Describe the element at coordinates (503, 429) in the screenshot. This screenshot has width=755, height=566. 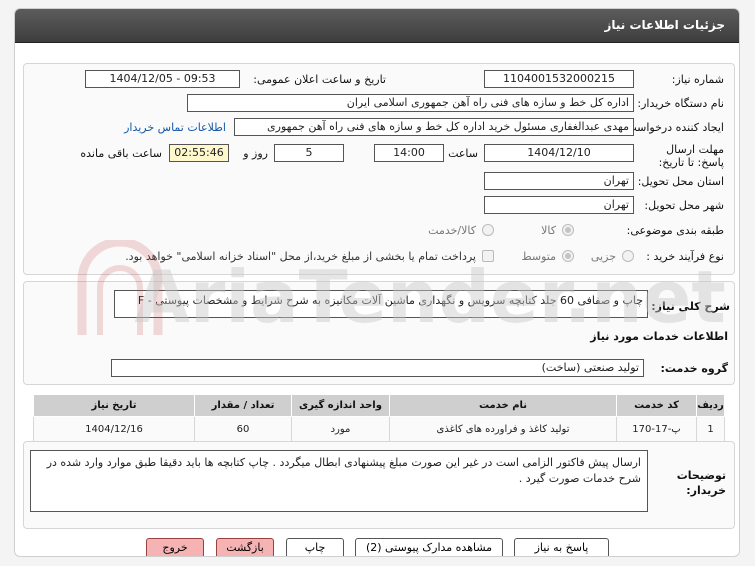
I see `cell-name: تولید کاغذ و فراورده های کاغذی` at that location.